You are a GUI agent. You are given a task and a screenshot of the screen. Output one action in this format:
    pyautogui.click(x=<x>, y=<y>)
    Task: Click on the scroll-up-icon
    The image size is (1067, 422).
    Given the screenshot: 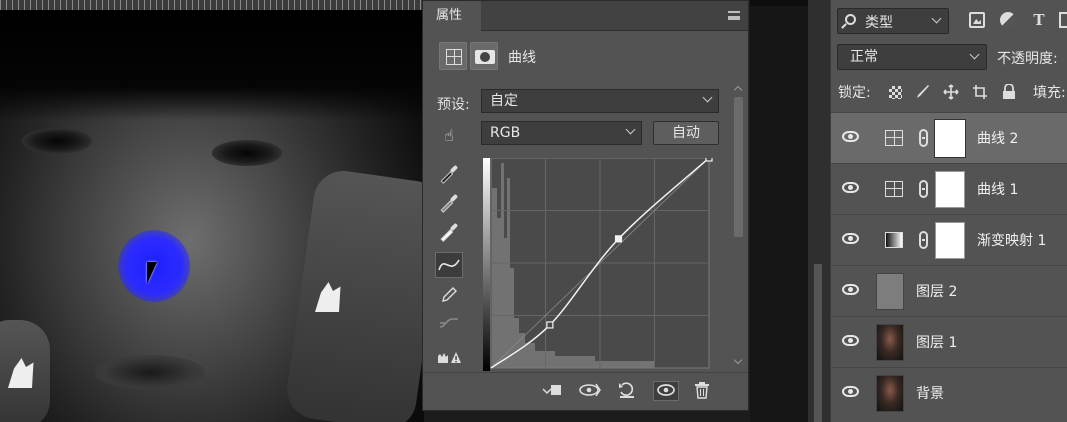 What is the action you would take?
    pyautogui.click(x=738, y=90)
    